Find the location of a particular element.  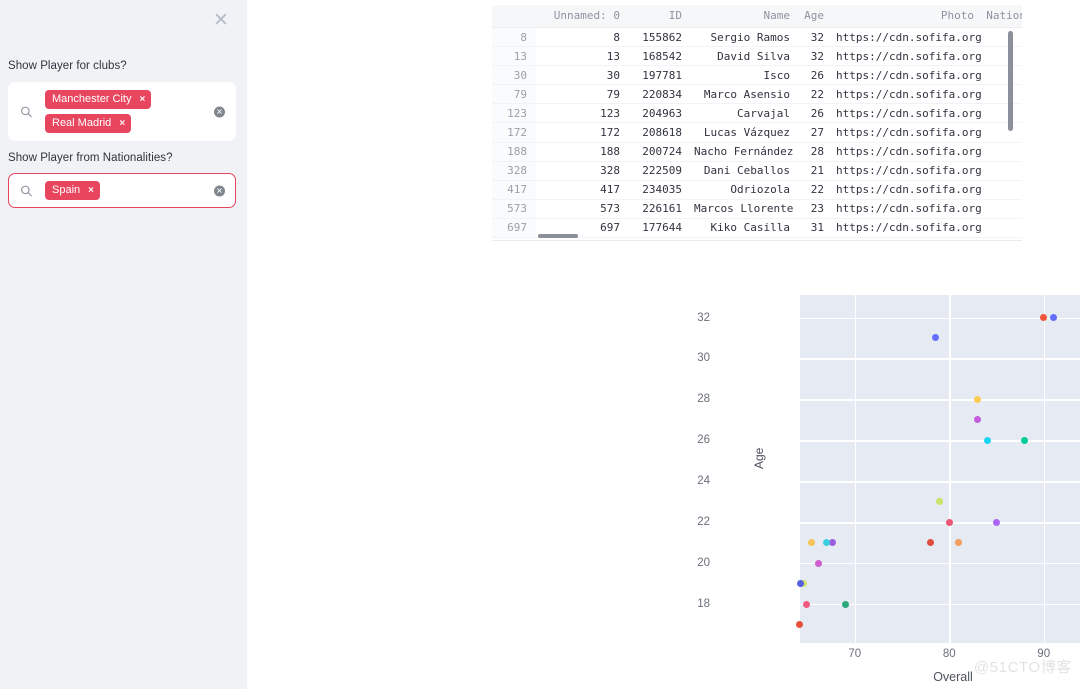

column-header: Nation is located at coordinates (1002, 16).